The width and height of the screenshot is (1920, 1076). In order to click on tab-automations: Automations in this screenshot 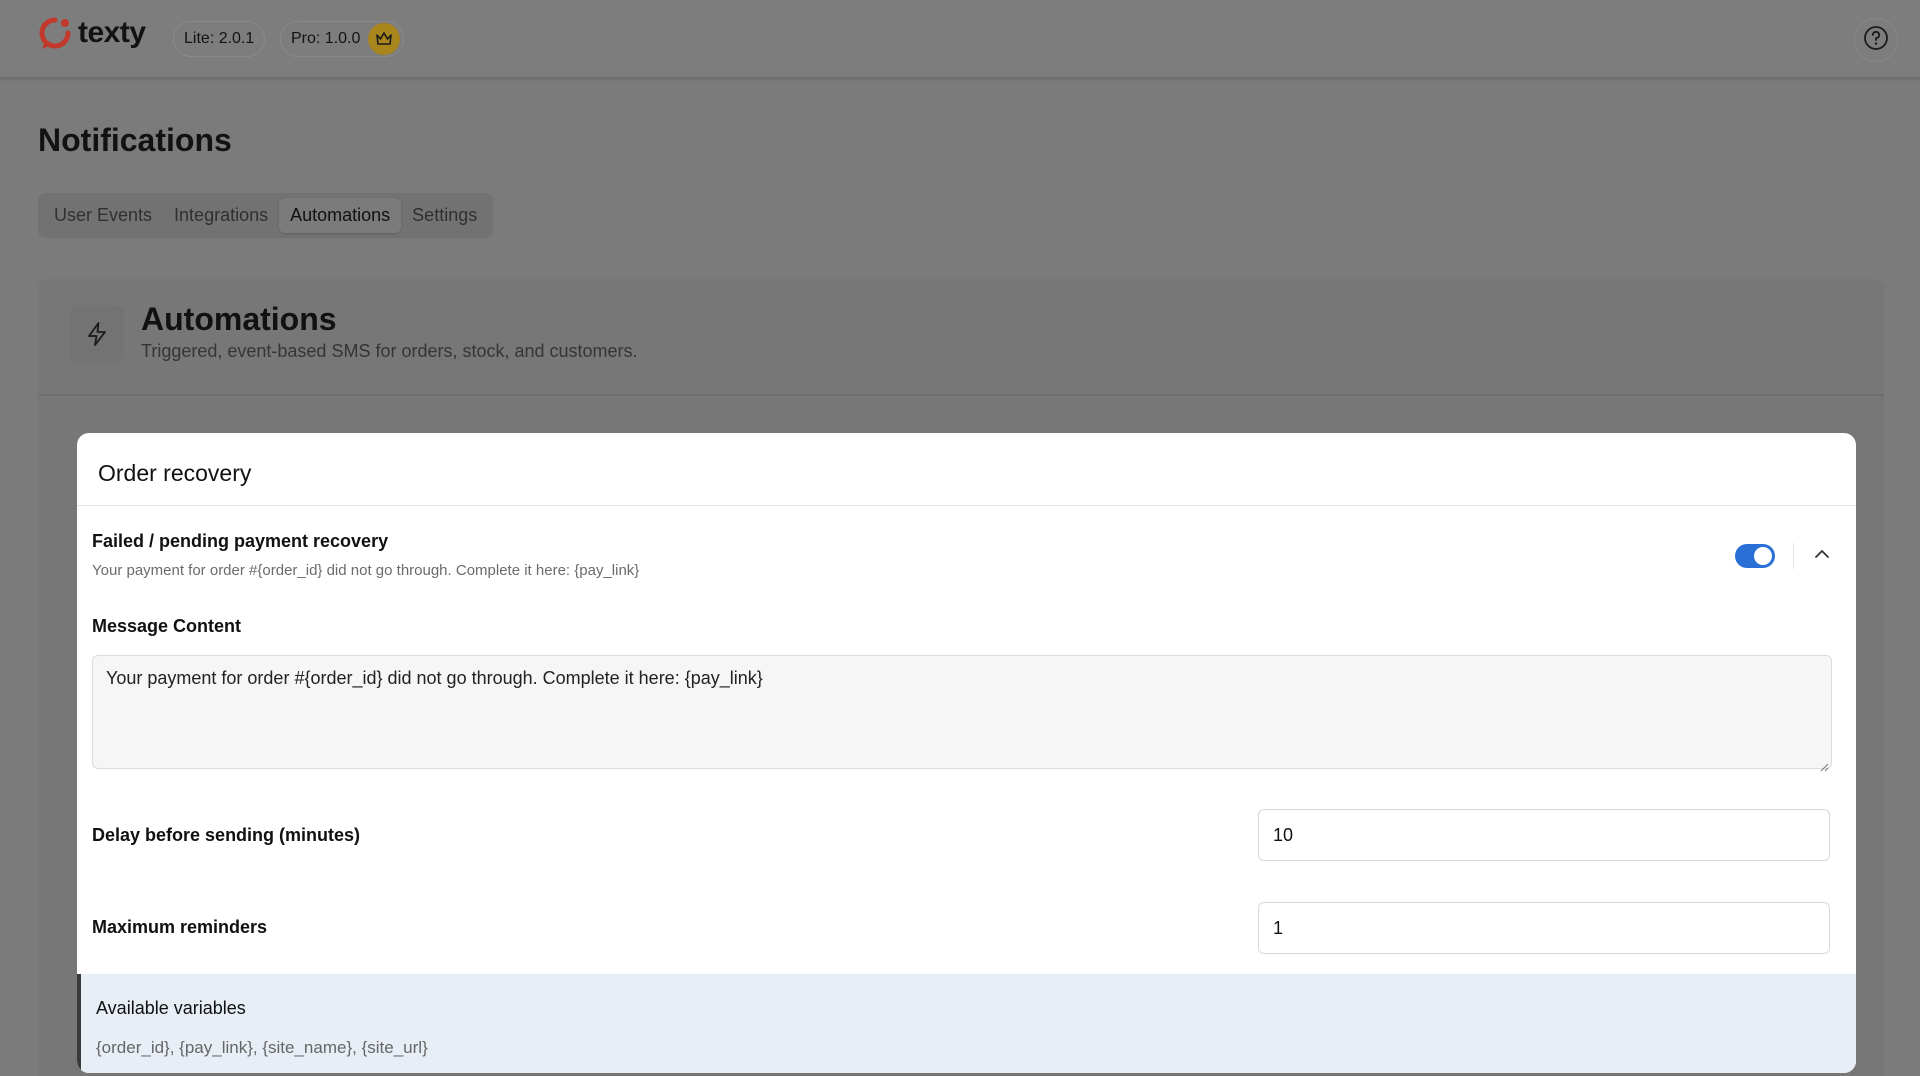, I will do `click(340, 215)`.